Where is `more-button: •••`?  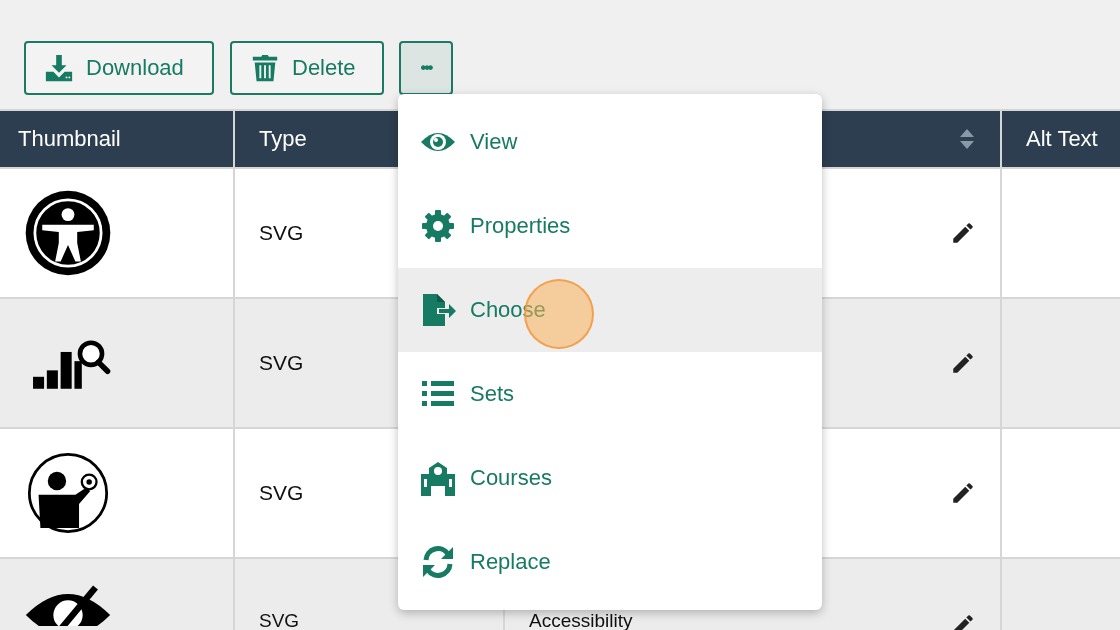
more-button: ••• is located at coordinates (426, 68).